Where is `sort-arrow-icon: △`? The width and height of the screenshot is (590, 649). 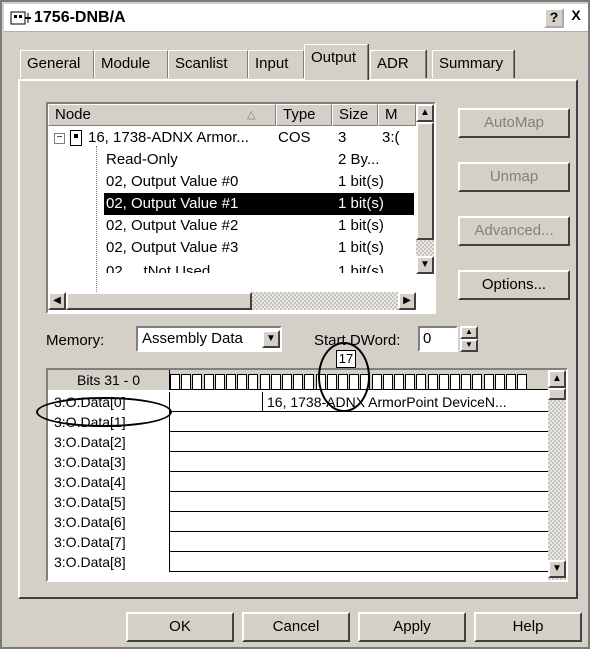
sort-arrow-icon: △ is located at coordinates (251, 115).